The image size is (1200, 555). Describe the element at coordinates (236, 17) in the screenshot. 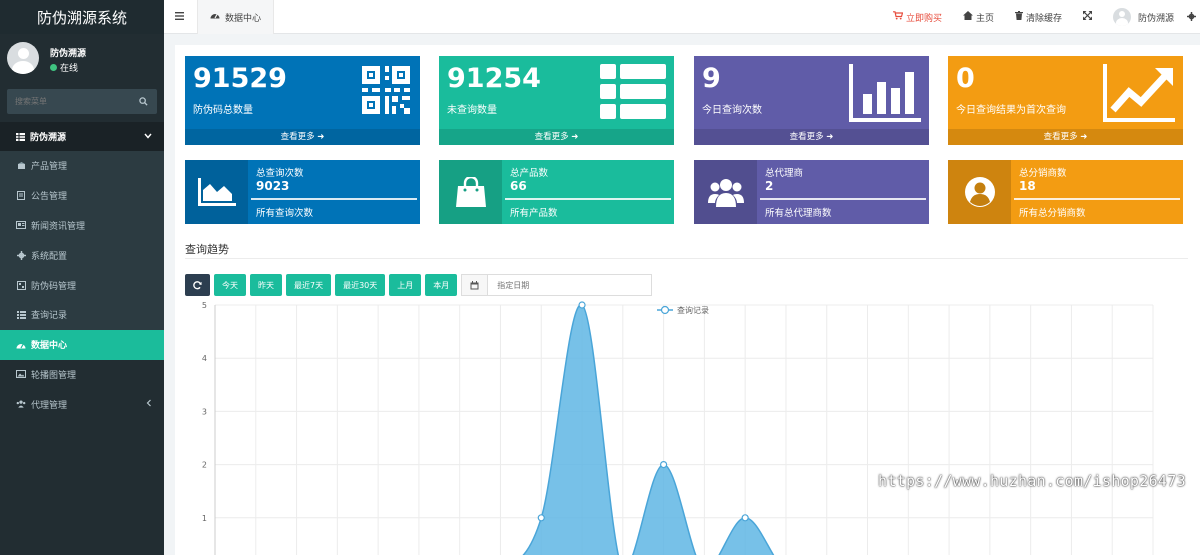

I see `tab-data-center: 数据中心` at that location.